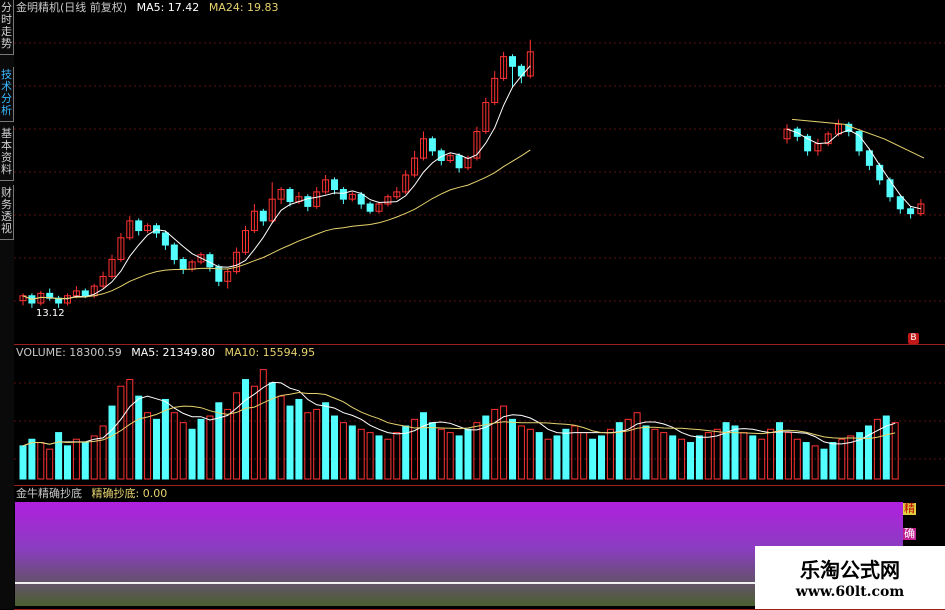 The height and width of the screenshot is (610, 945). What do you see at coordinates (50, 313) in the screenshot?
I see `low-price-label: 13.12` at bounding box center [50, 313].